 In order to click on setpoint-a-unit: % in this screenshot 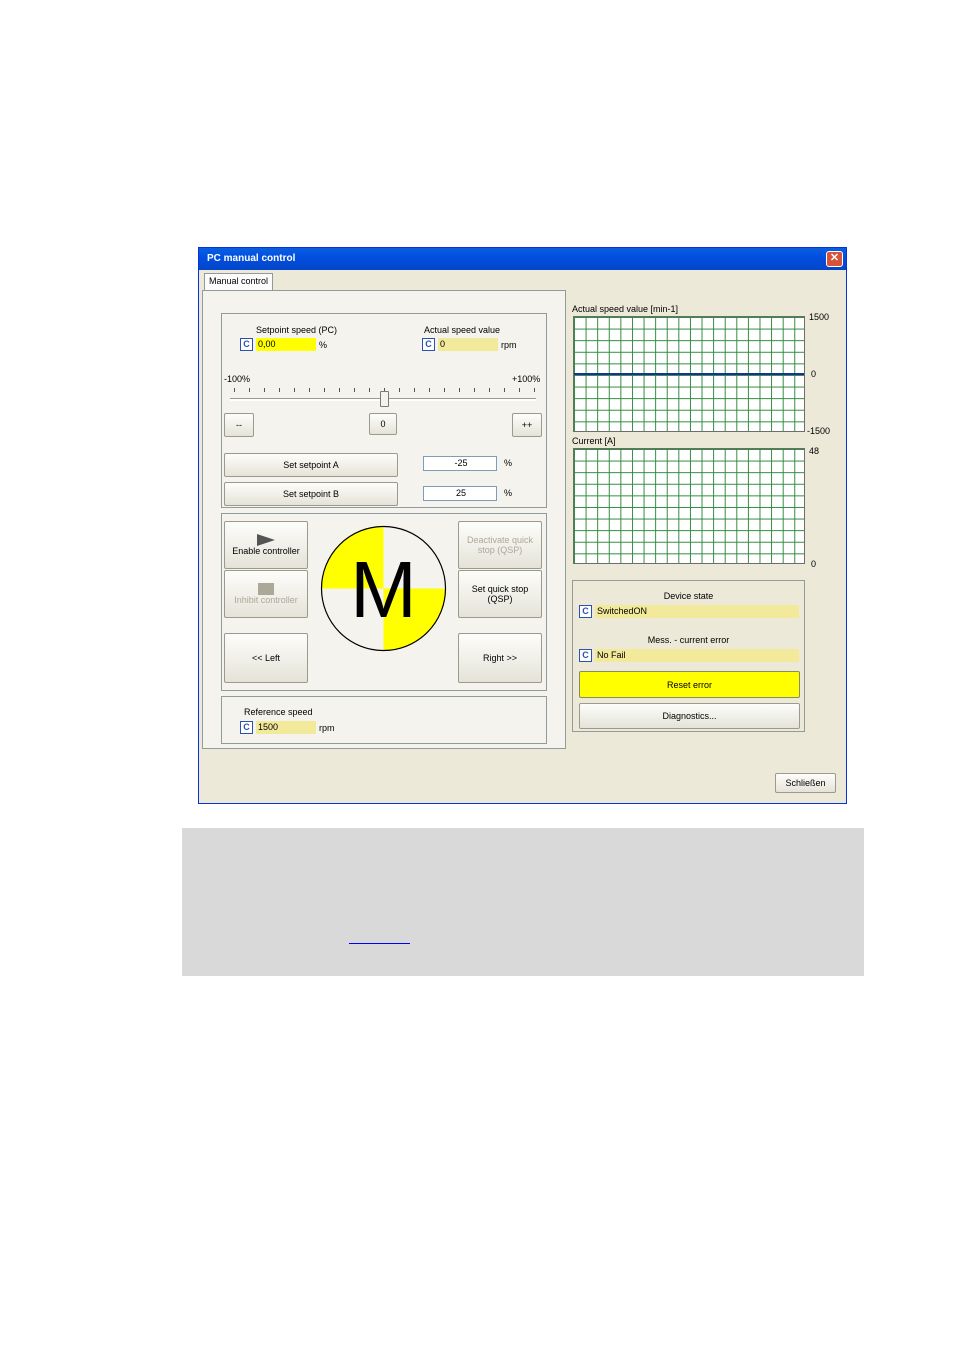, I will do `click(508, 463)`.